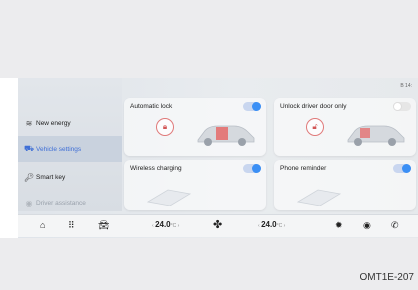  I want to click on right-temperature: ‹ 24.0°C ›, so click(271, 224).